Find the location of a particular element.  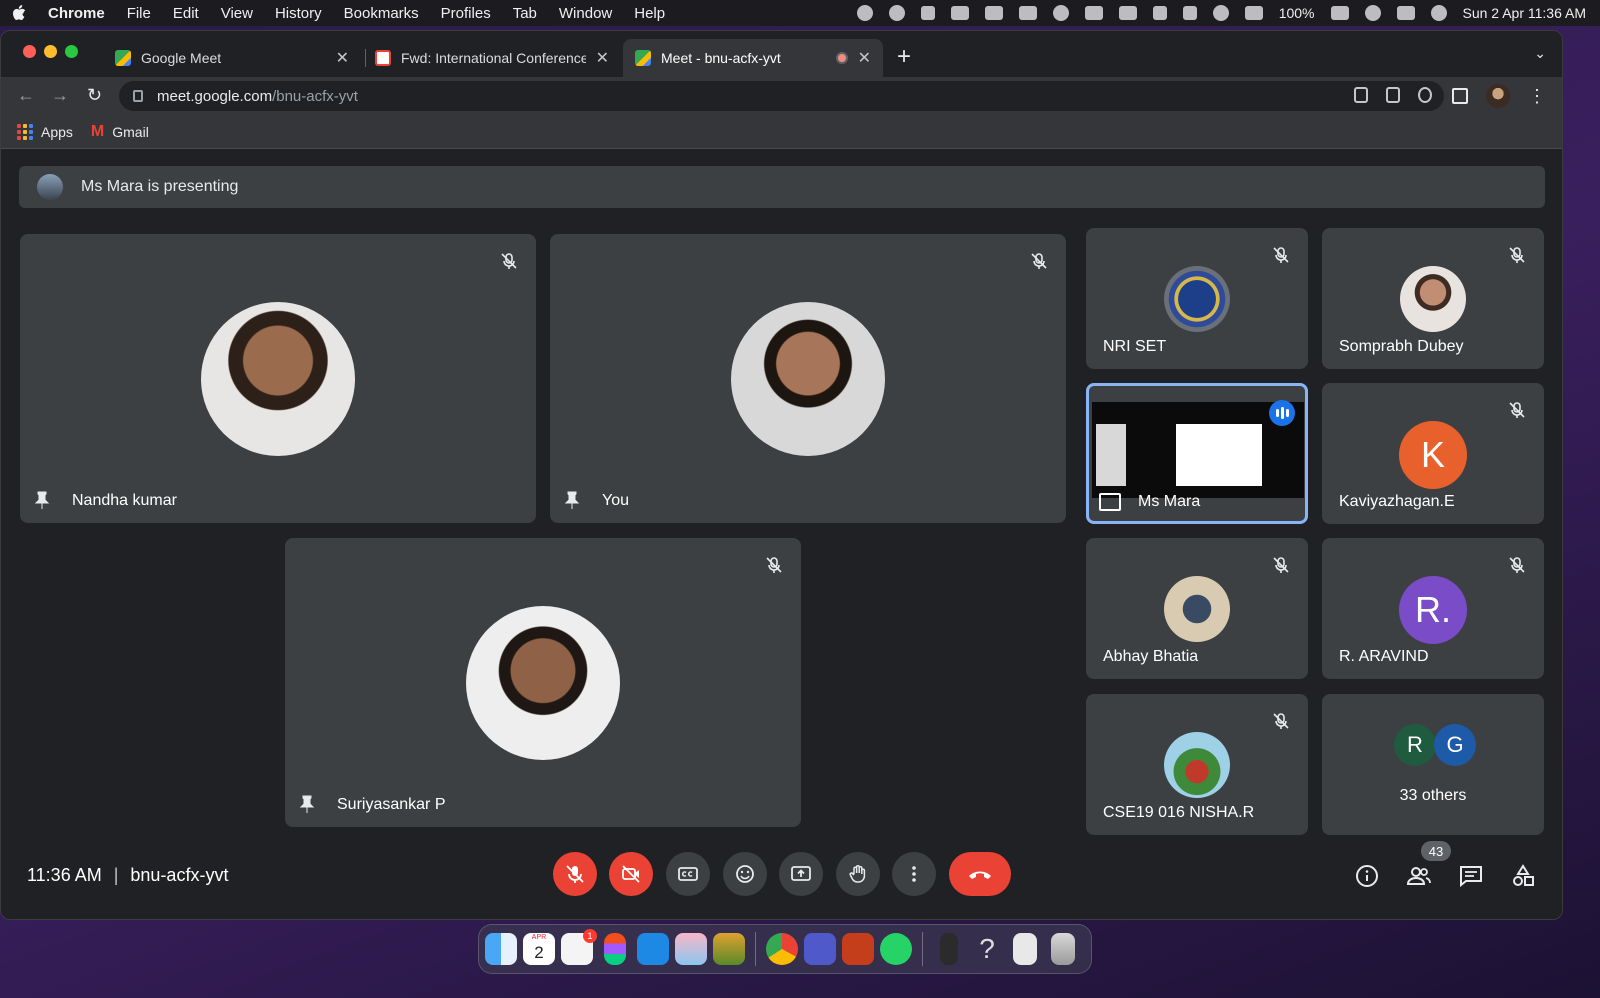

bookmark-star-icon is located at coordinates (1425, 95).